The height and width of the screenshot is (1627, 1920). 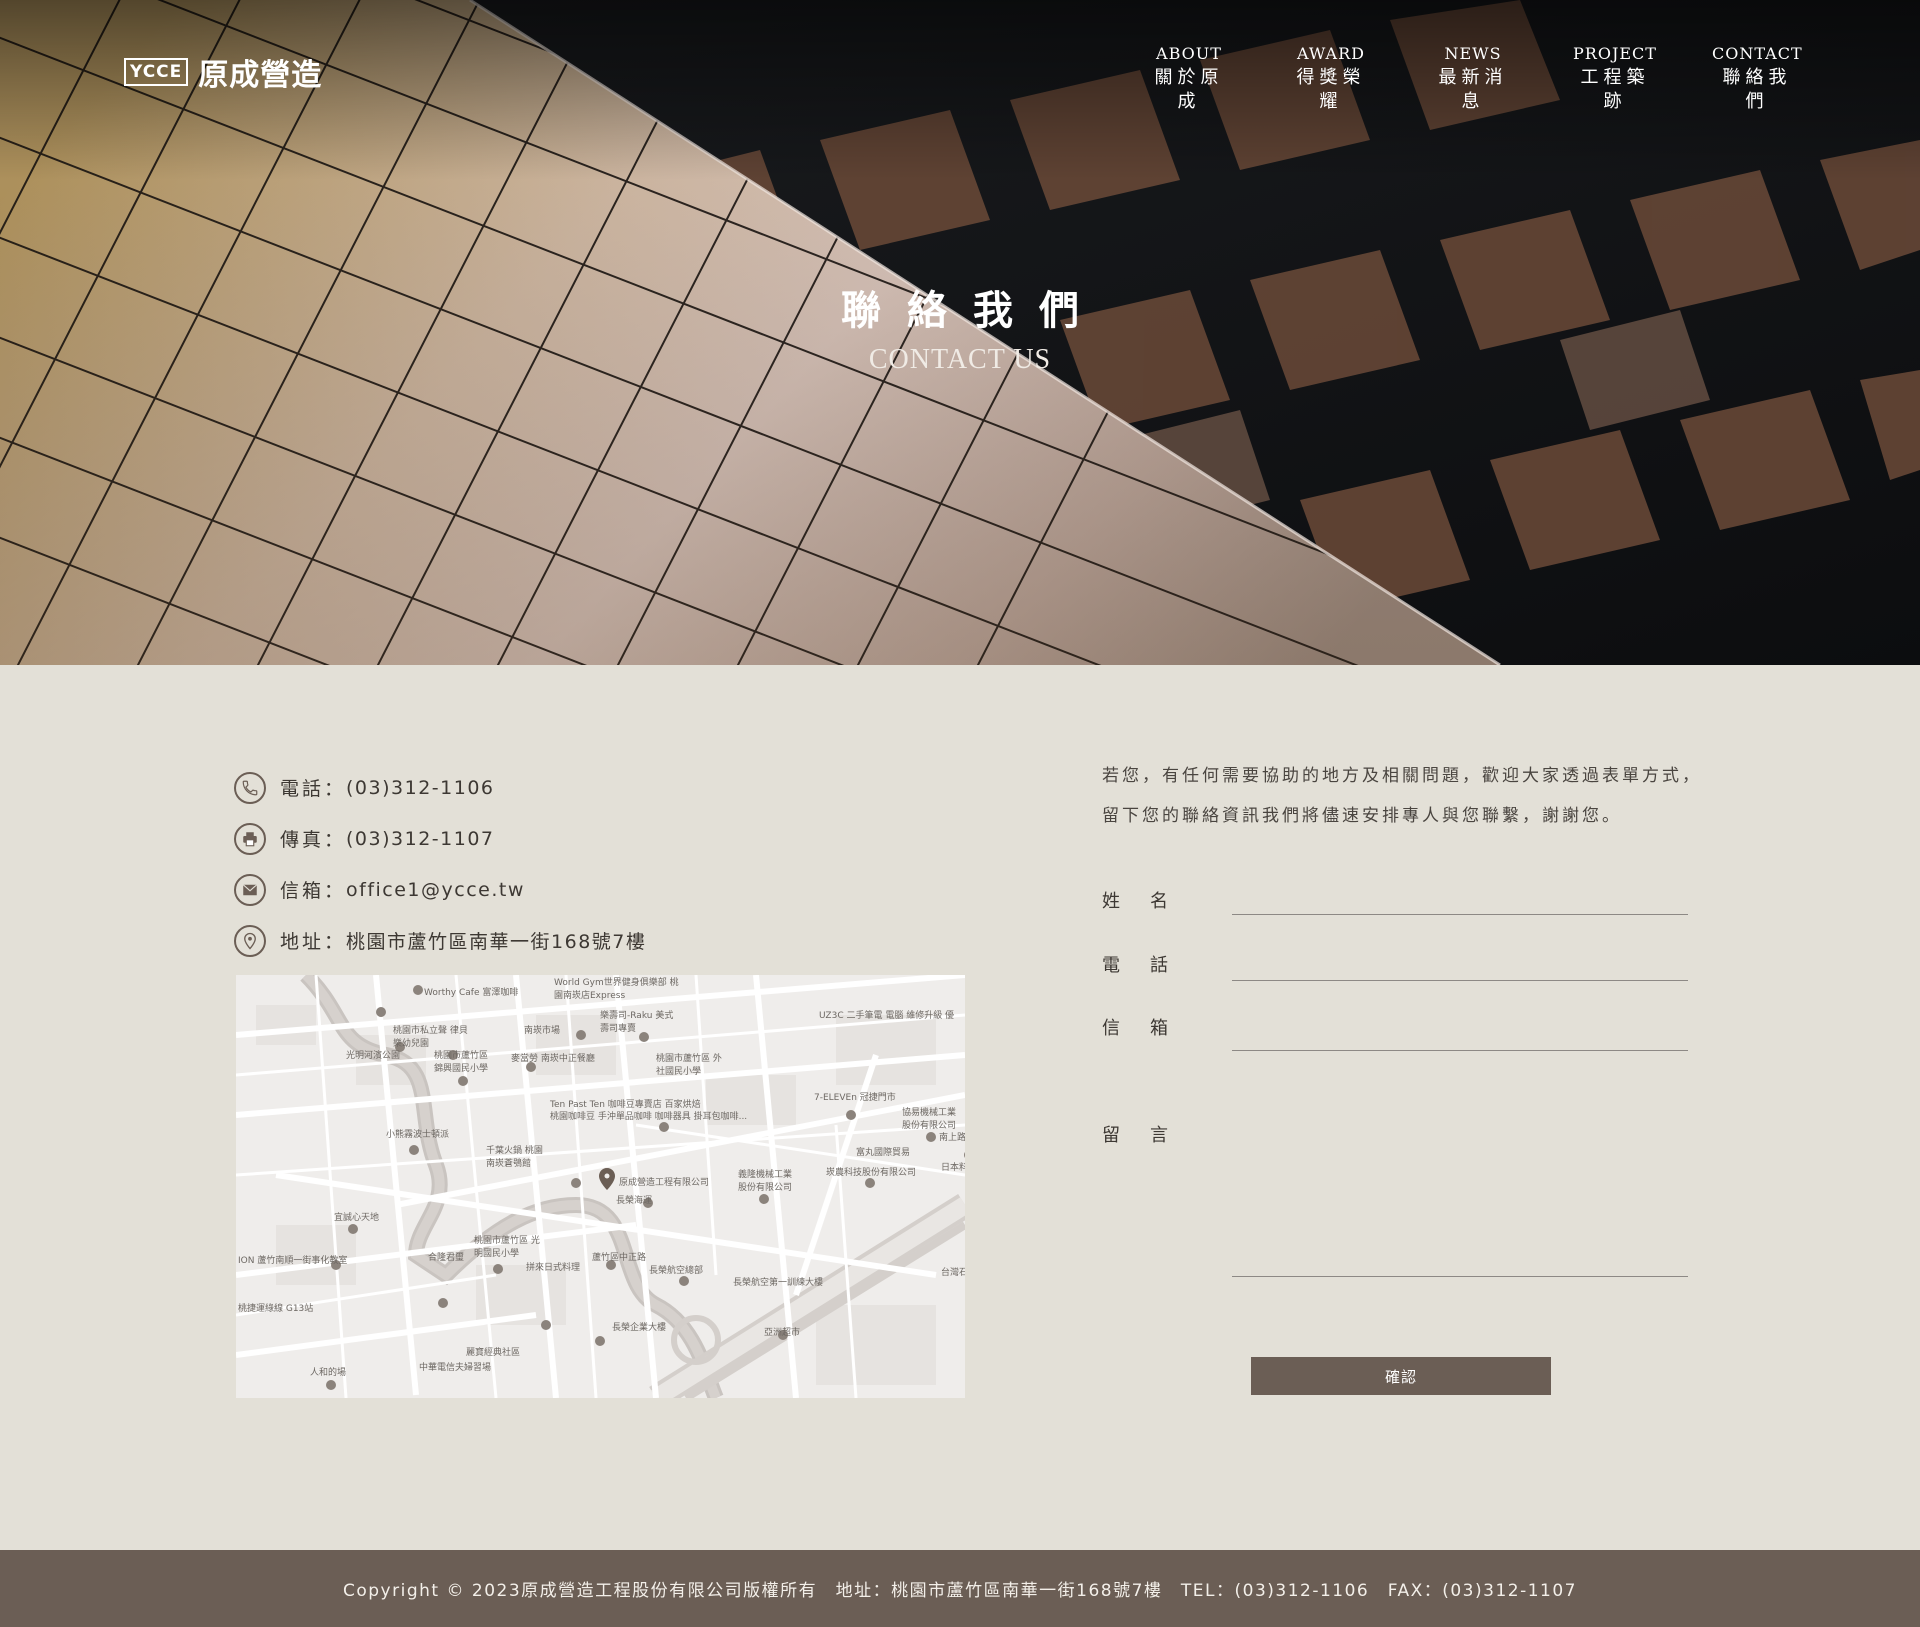 I want to click on fax-value: (03)312-1107, so click(x=420, y=838).